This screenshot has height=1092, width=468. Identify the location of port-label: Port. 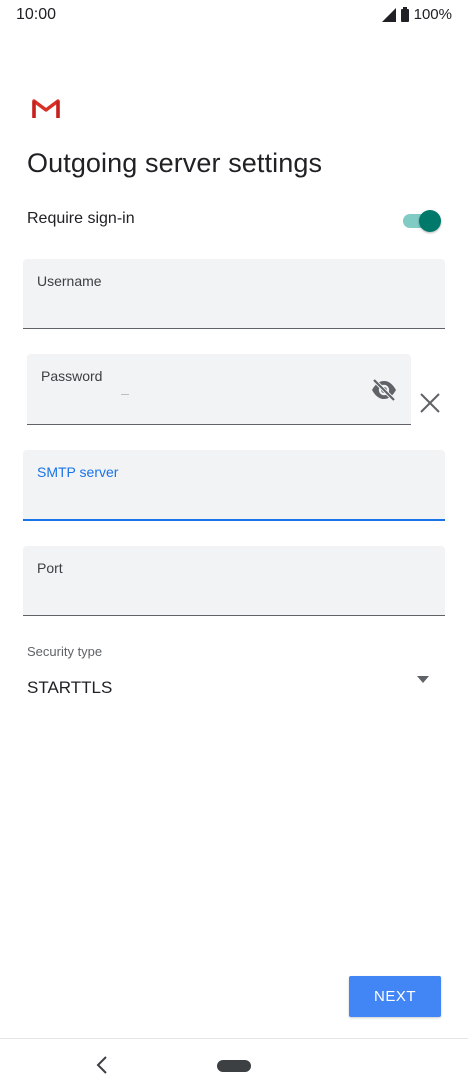
(50, 568).